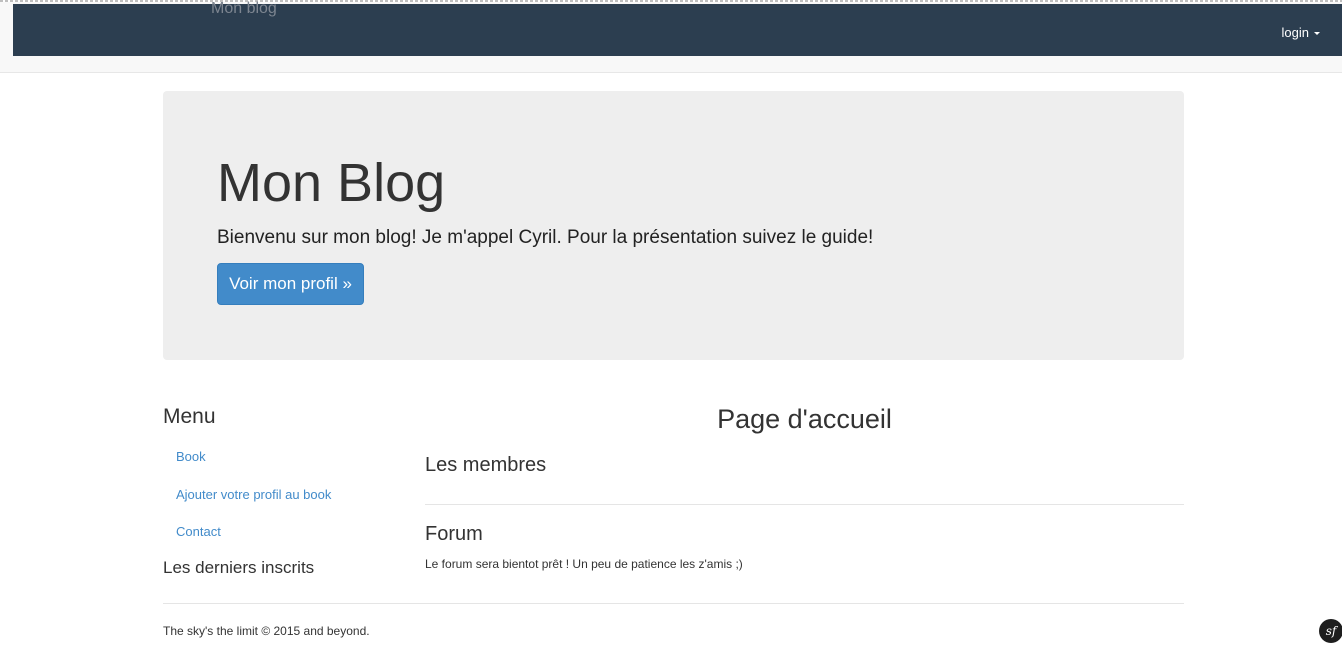 This screenshot has width=1342, height=645. I want to click on caret-down-icon, so click(1317, 34).